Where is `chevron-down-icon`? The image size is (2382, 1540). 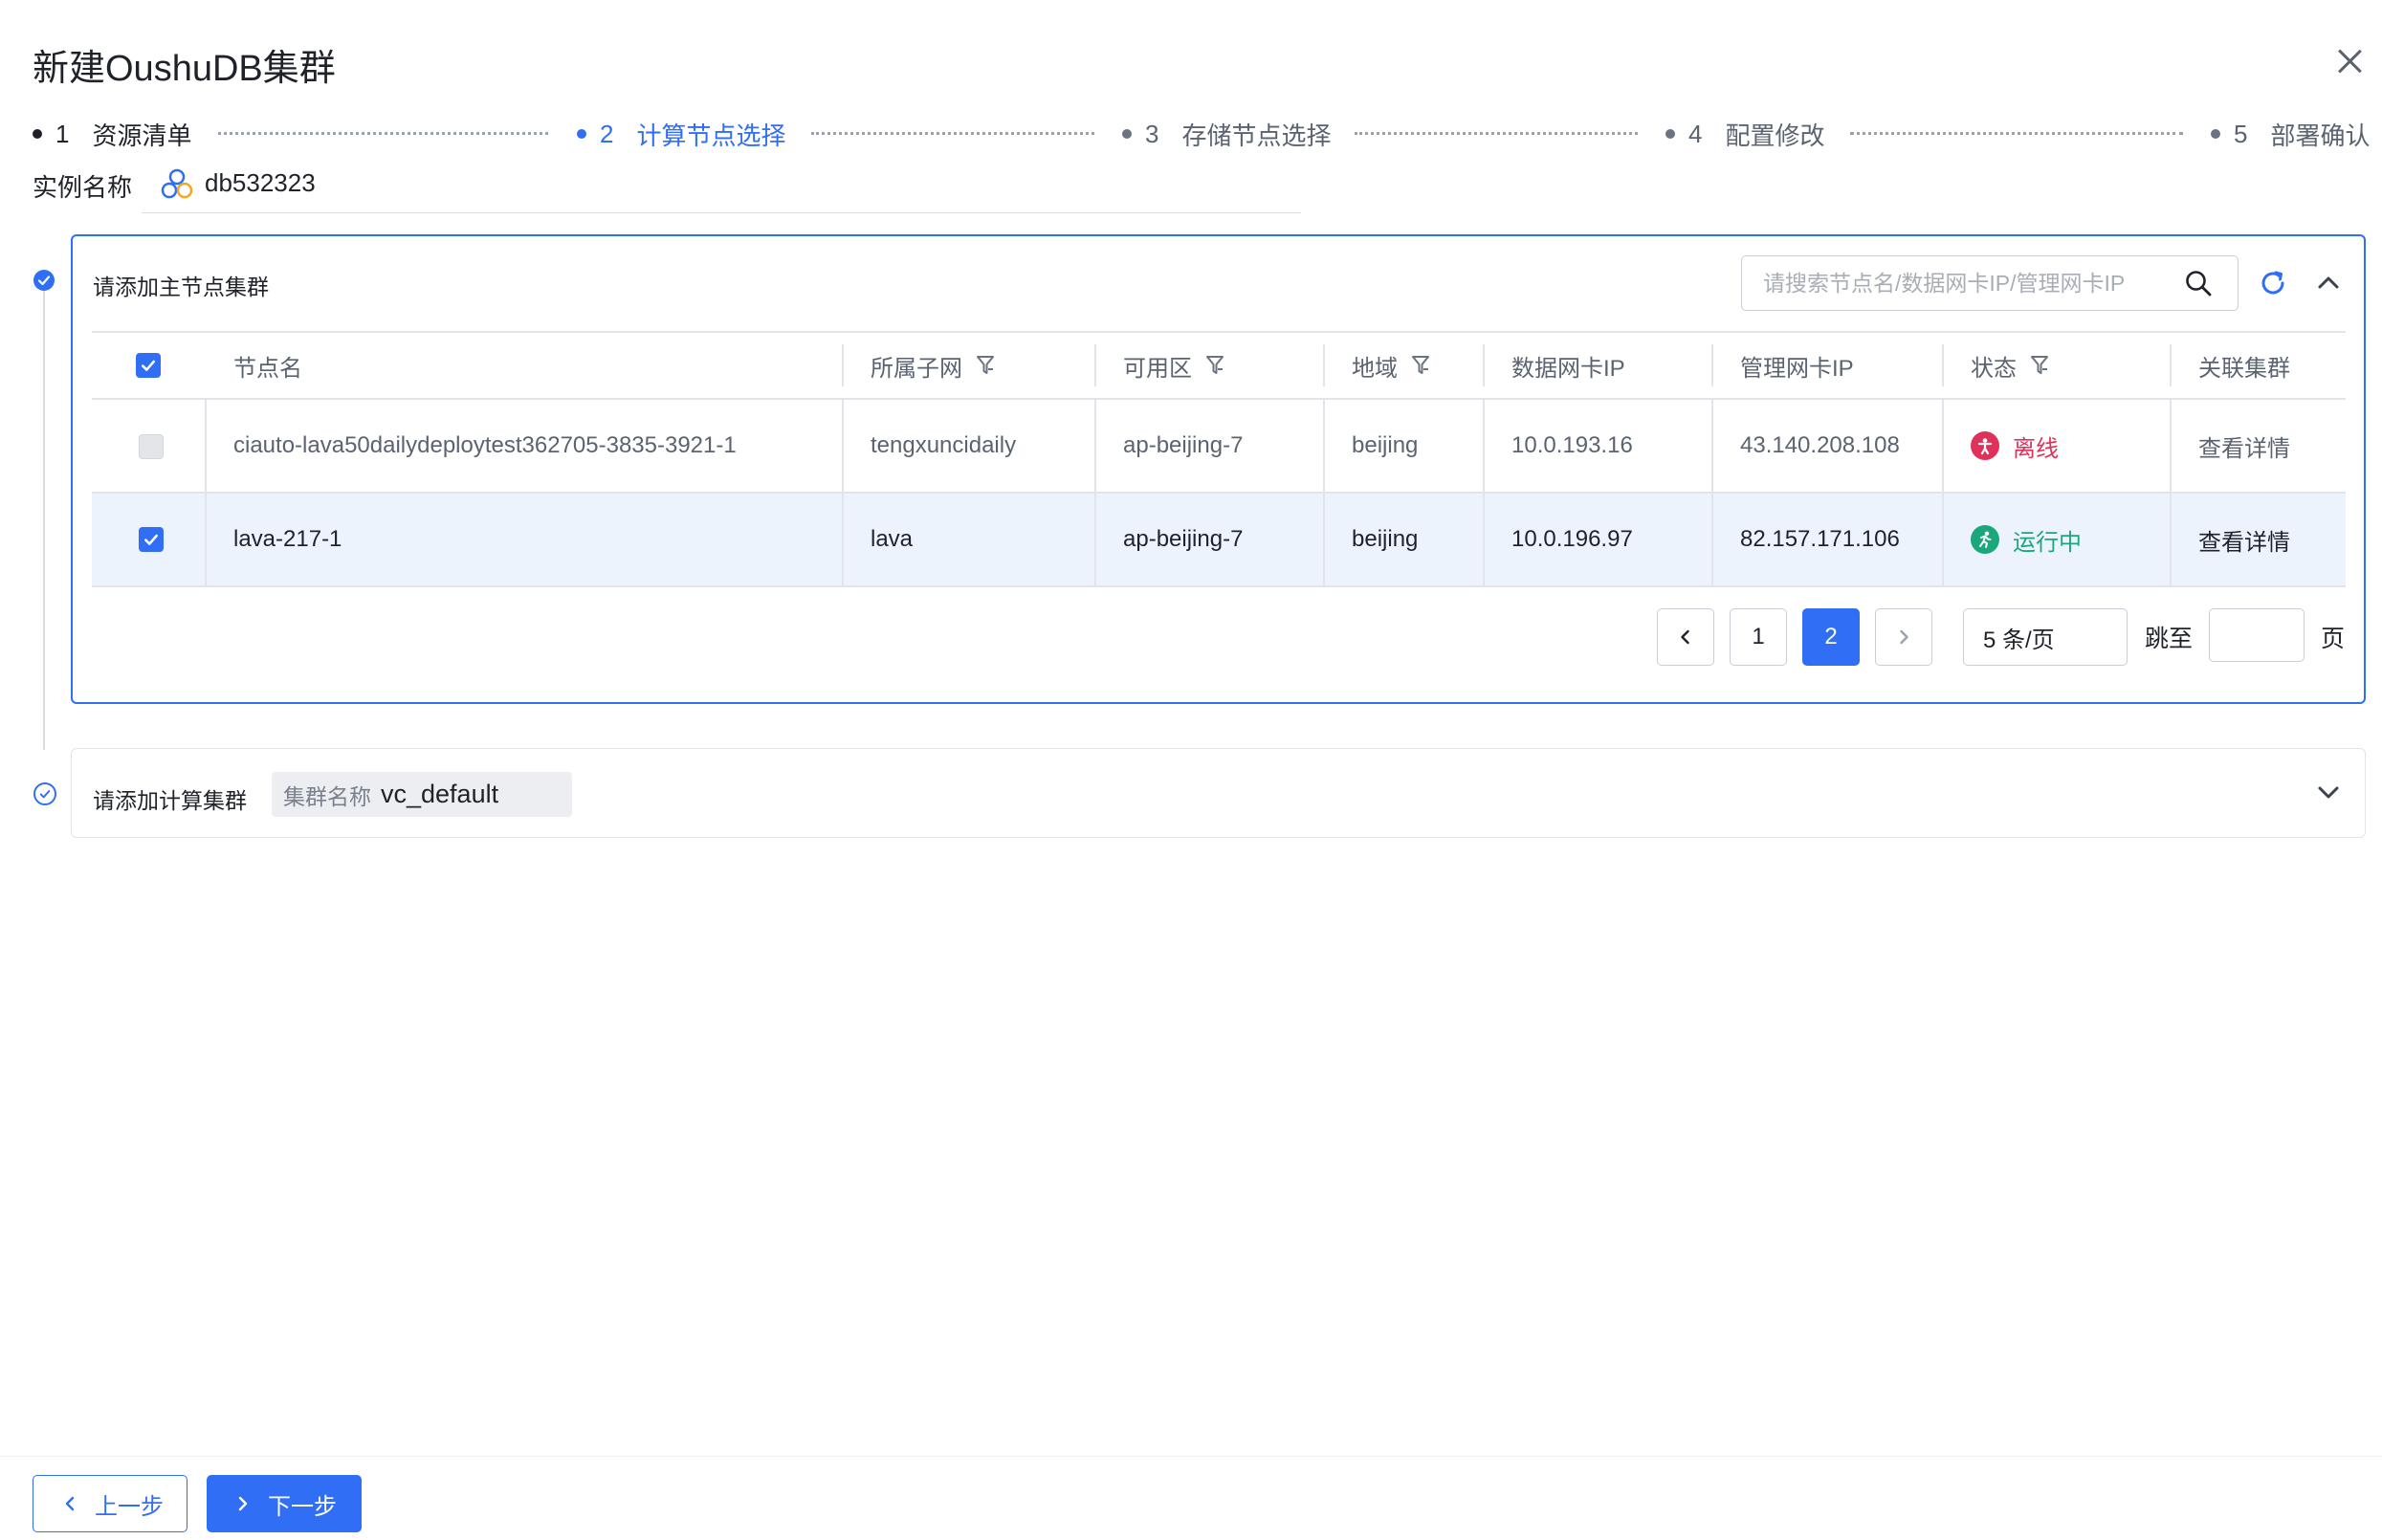 chevron-down-icon is located at coordinates (2328, 792).